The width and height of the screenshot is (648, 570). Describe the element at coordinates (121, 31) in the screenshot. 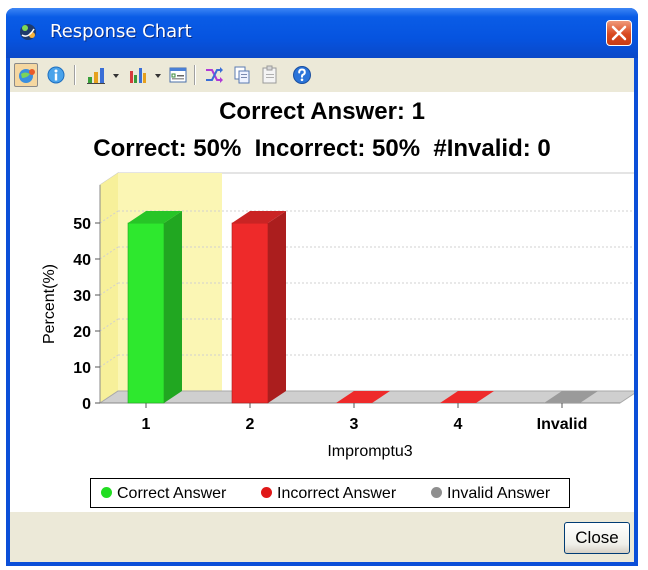

I see `window-title: Response Chart` at that location.